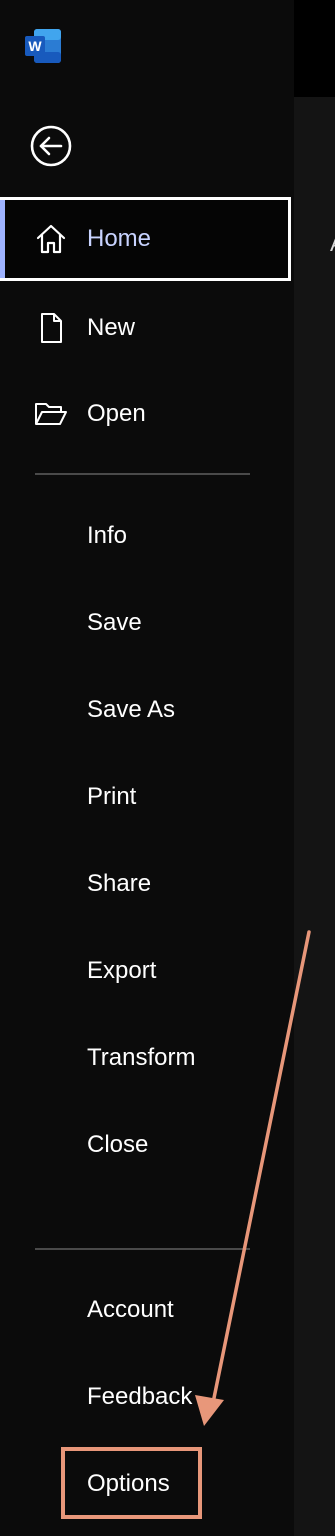 The height and width of the screenshot is (1536, 335). Describe the element at coordinates (130, 1309) in the screenshot. I see `nav-item-label: Account` at that location.